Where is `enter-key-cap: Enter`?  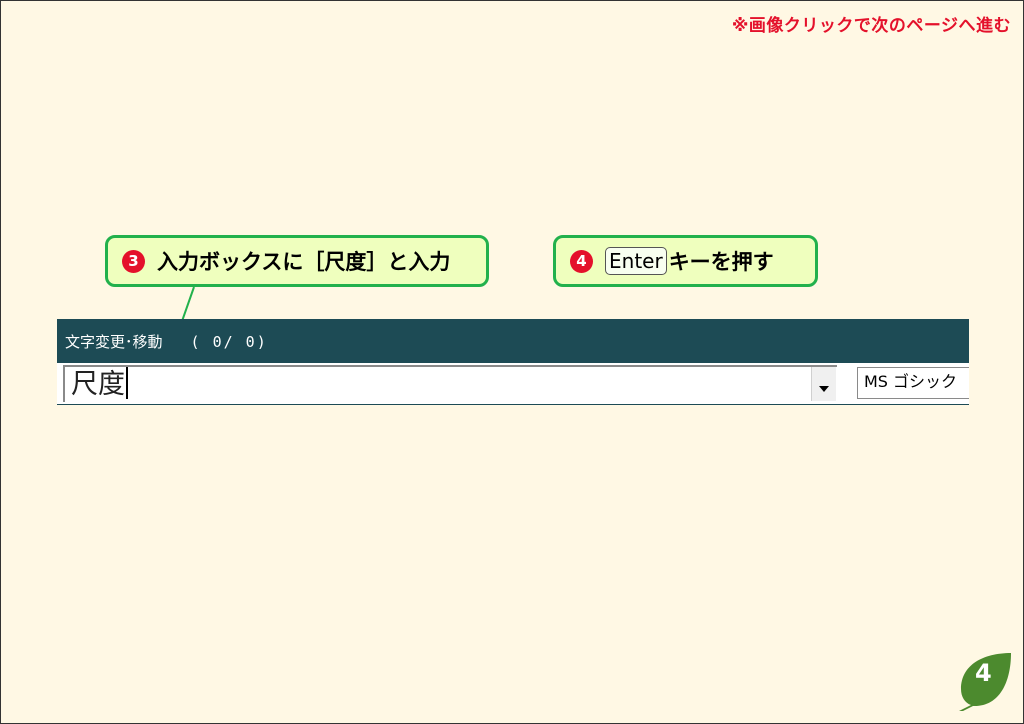 enter-key-cap: Enter is located at coordinates (636, 261).